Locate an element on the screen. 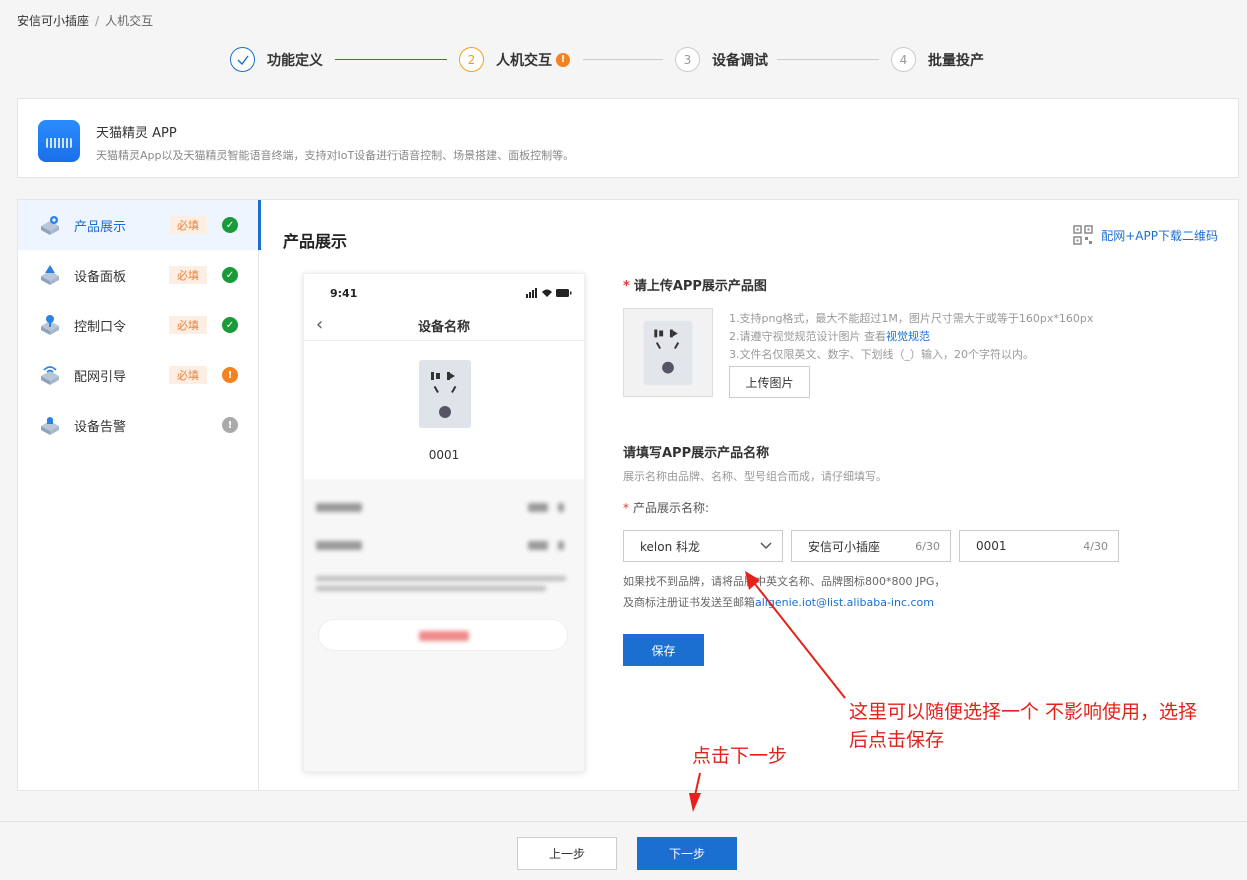 Image resolution: width=1247 pixels, height=880 pixels. sidebar-item-label: 产品展示 is located at coordinates (100, 227).